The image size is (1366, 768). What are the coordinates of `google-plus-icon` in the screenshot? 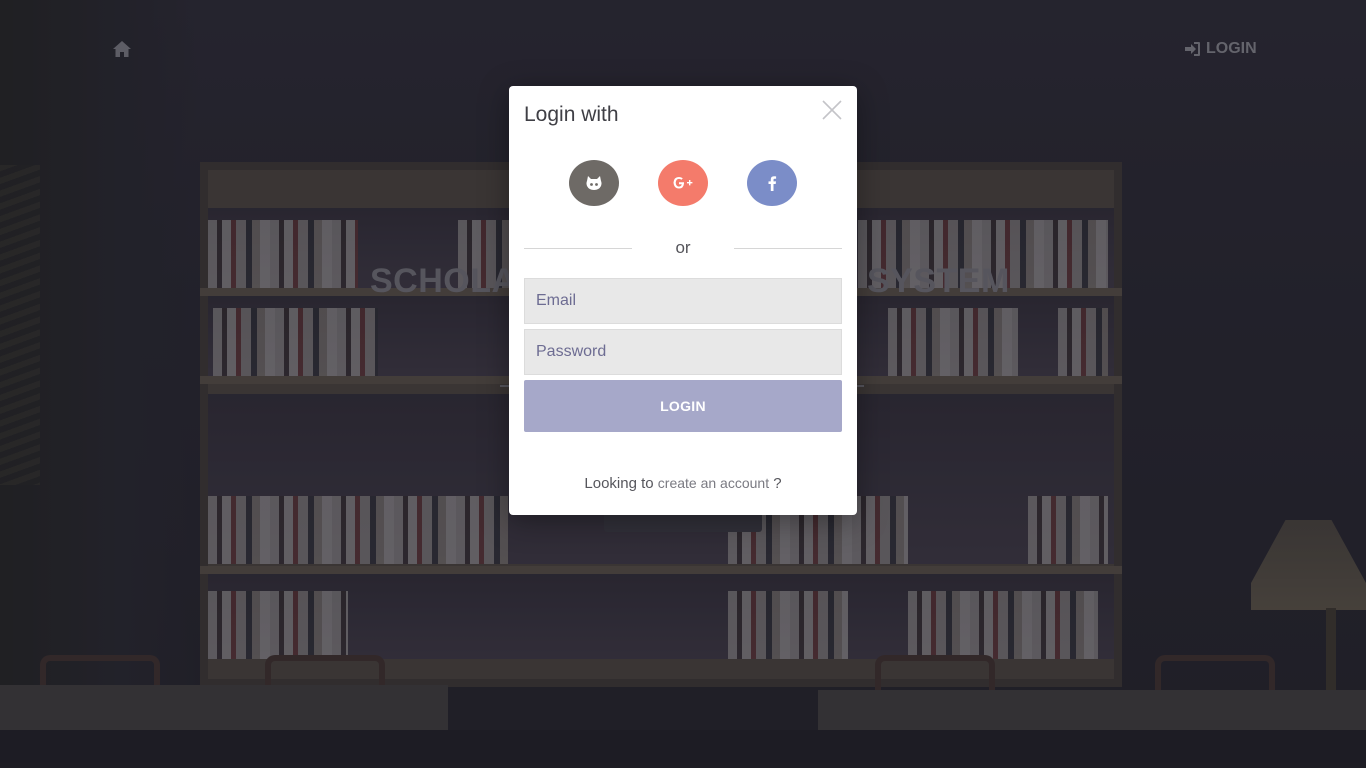 It's located at (683, 183).